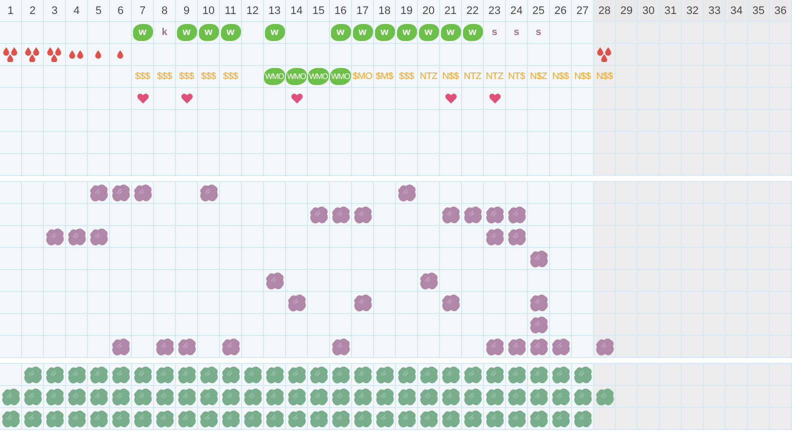 This screenshot has width=792, height=431. Describe the element at coordinates (627, 11) in the screenshot. I see `day-header: 29` at that location.